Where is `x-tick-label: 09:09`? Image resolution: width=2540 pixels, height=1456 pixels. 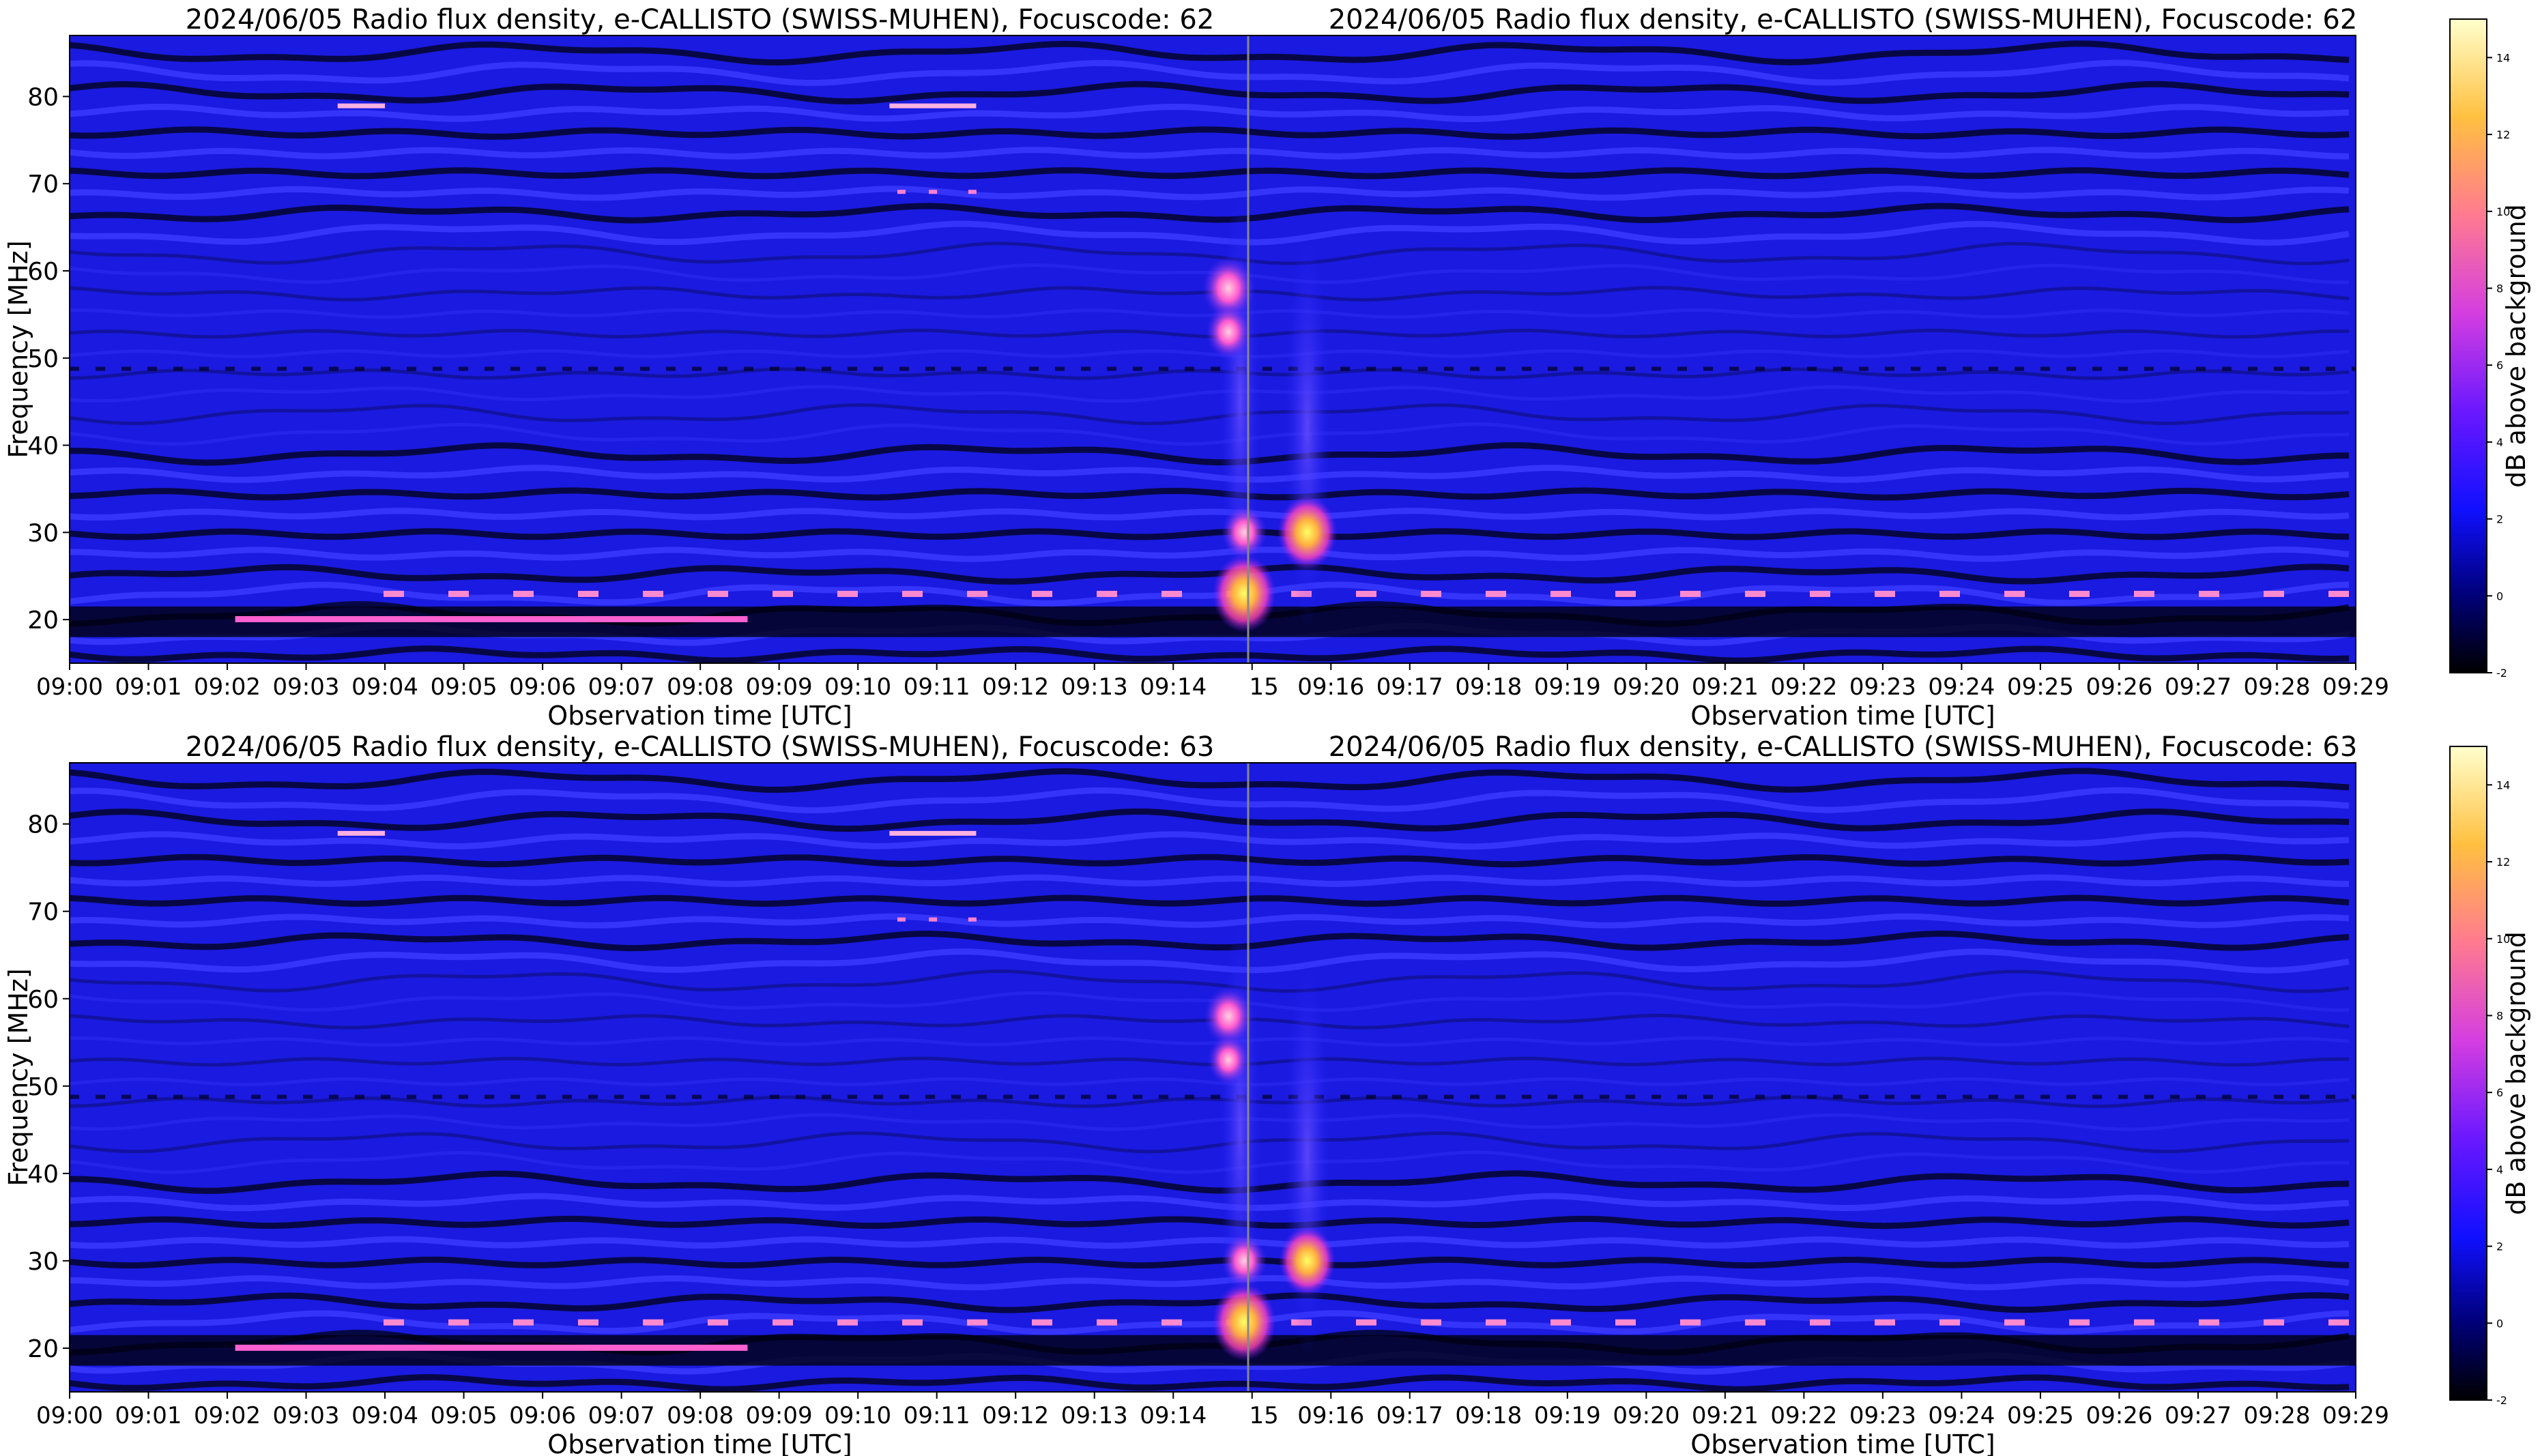
x-tick-label: 09:09 is located at coordinates (779, 1415).